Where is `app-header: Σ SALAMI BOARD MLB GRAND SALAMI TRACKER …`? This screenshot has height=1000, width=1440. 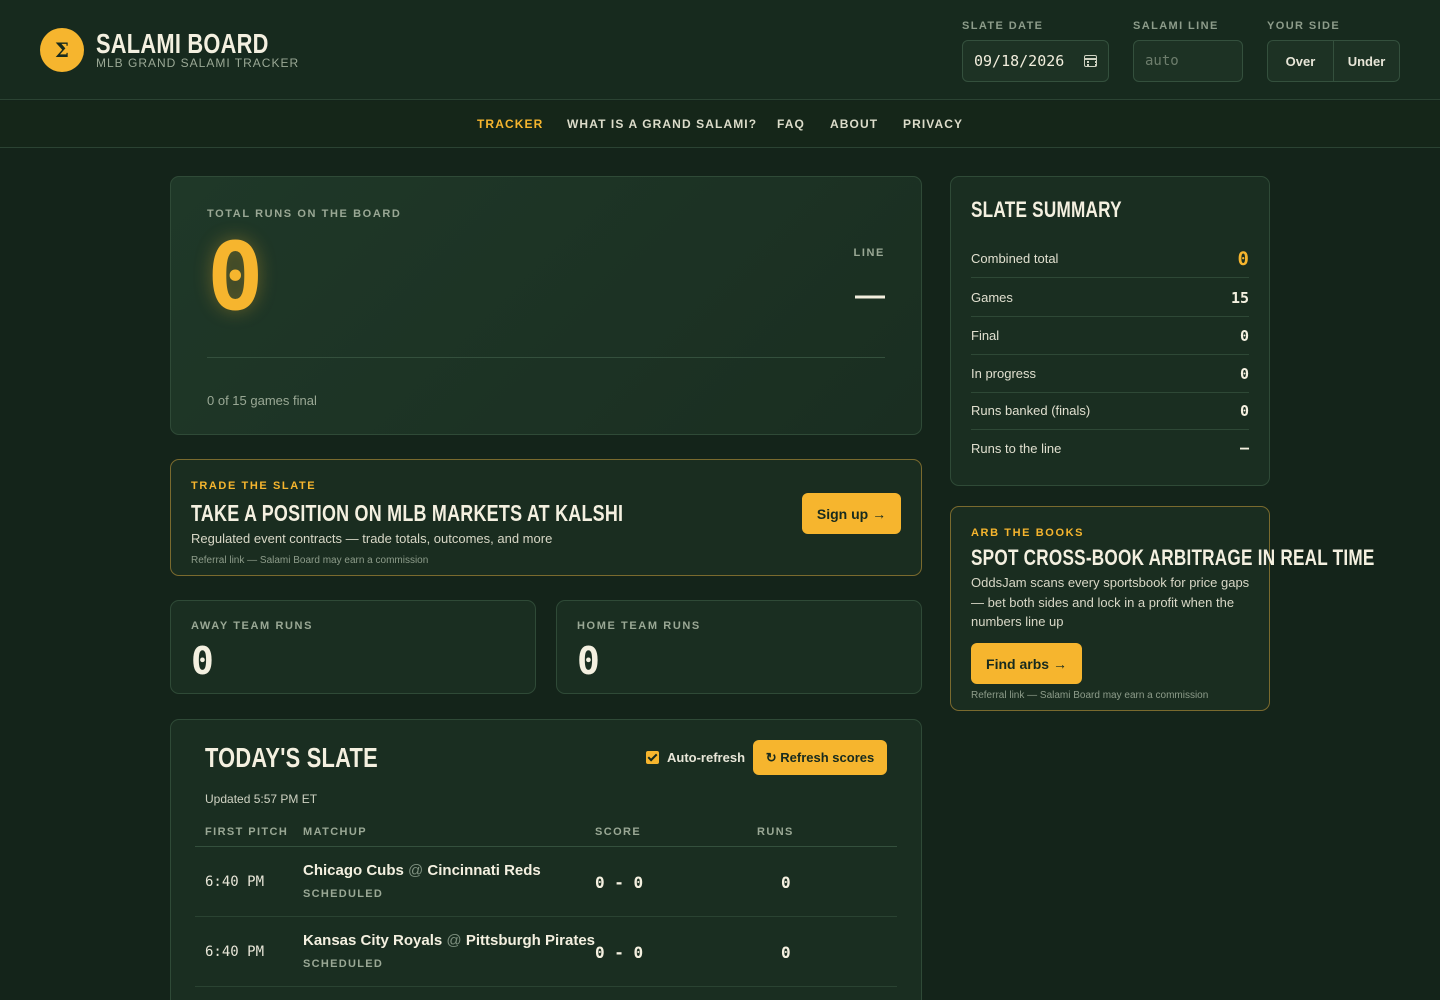 app-header: Σ SALAMI BOARD MLB GRAND SALAMI TRACKER … is located at coordinates (720, 50).